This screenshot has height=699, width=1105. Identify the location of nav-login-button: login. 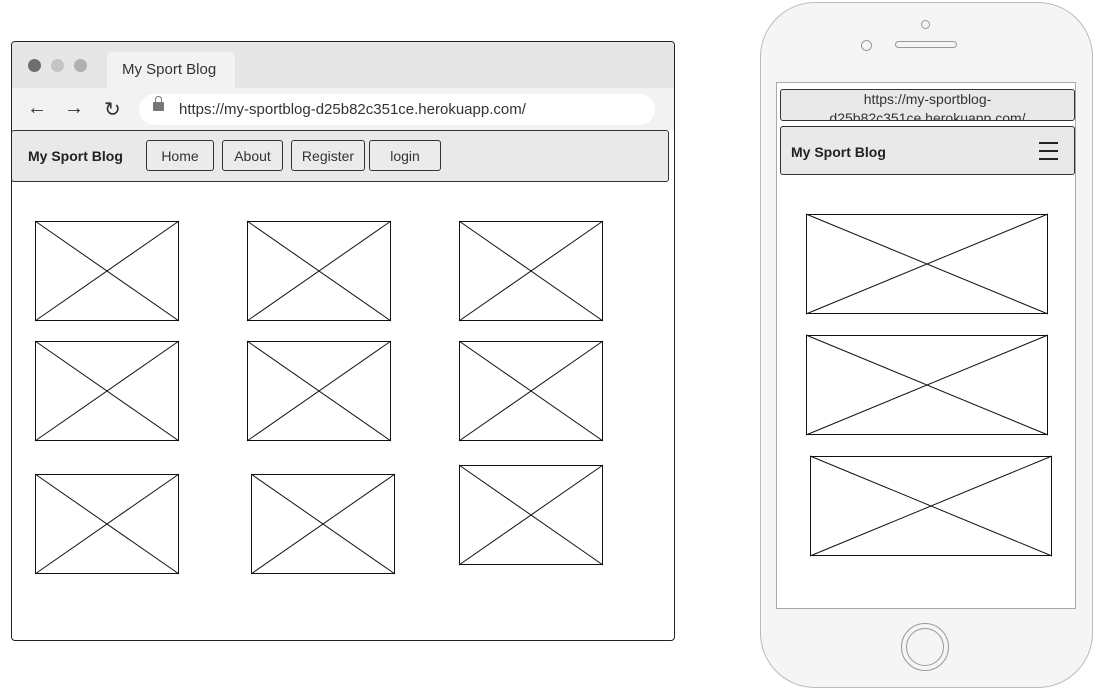
(405, 155).